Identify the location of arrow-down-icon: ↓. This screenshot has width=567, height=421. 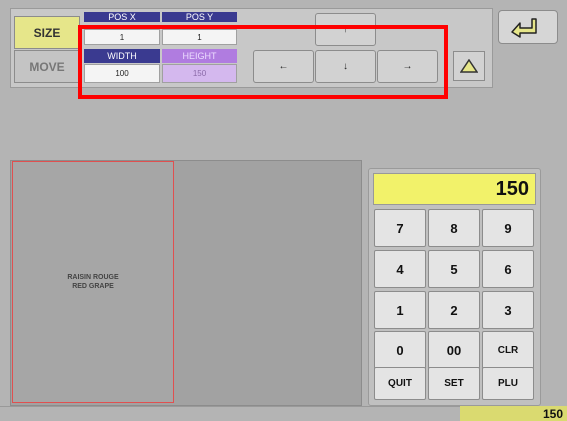
(345, 66).